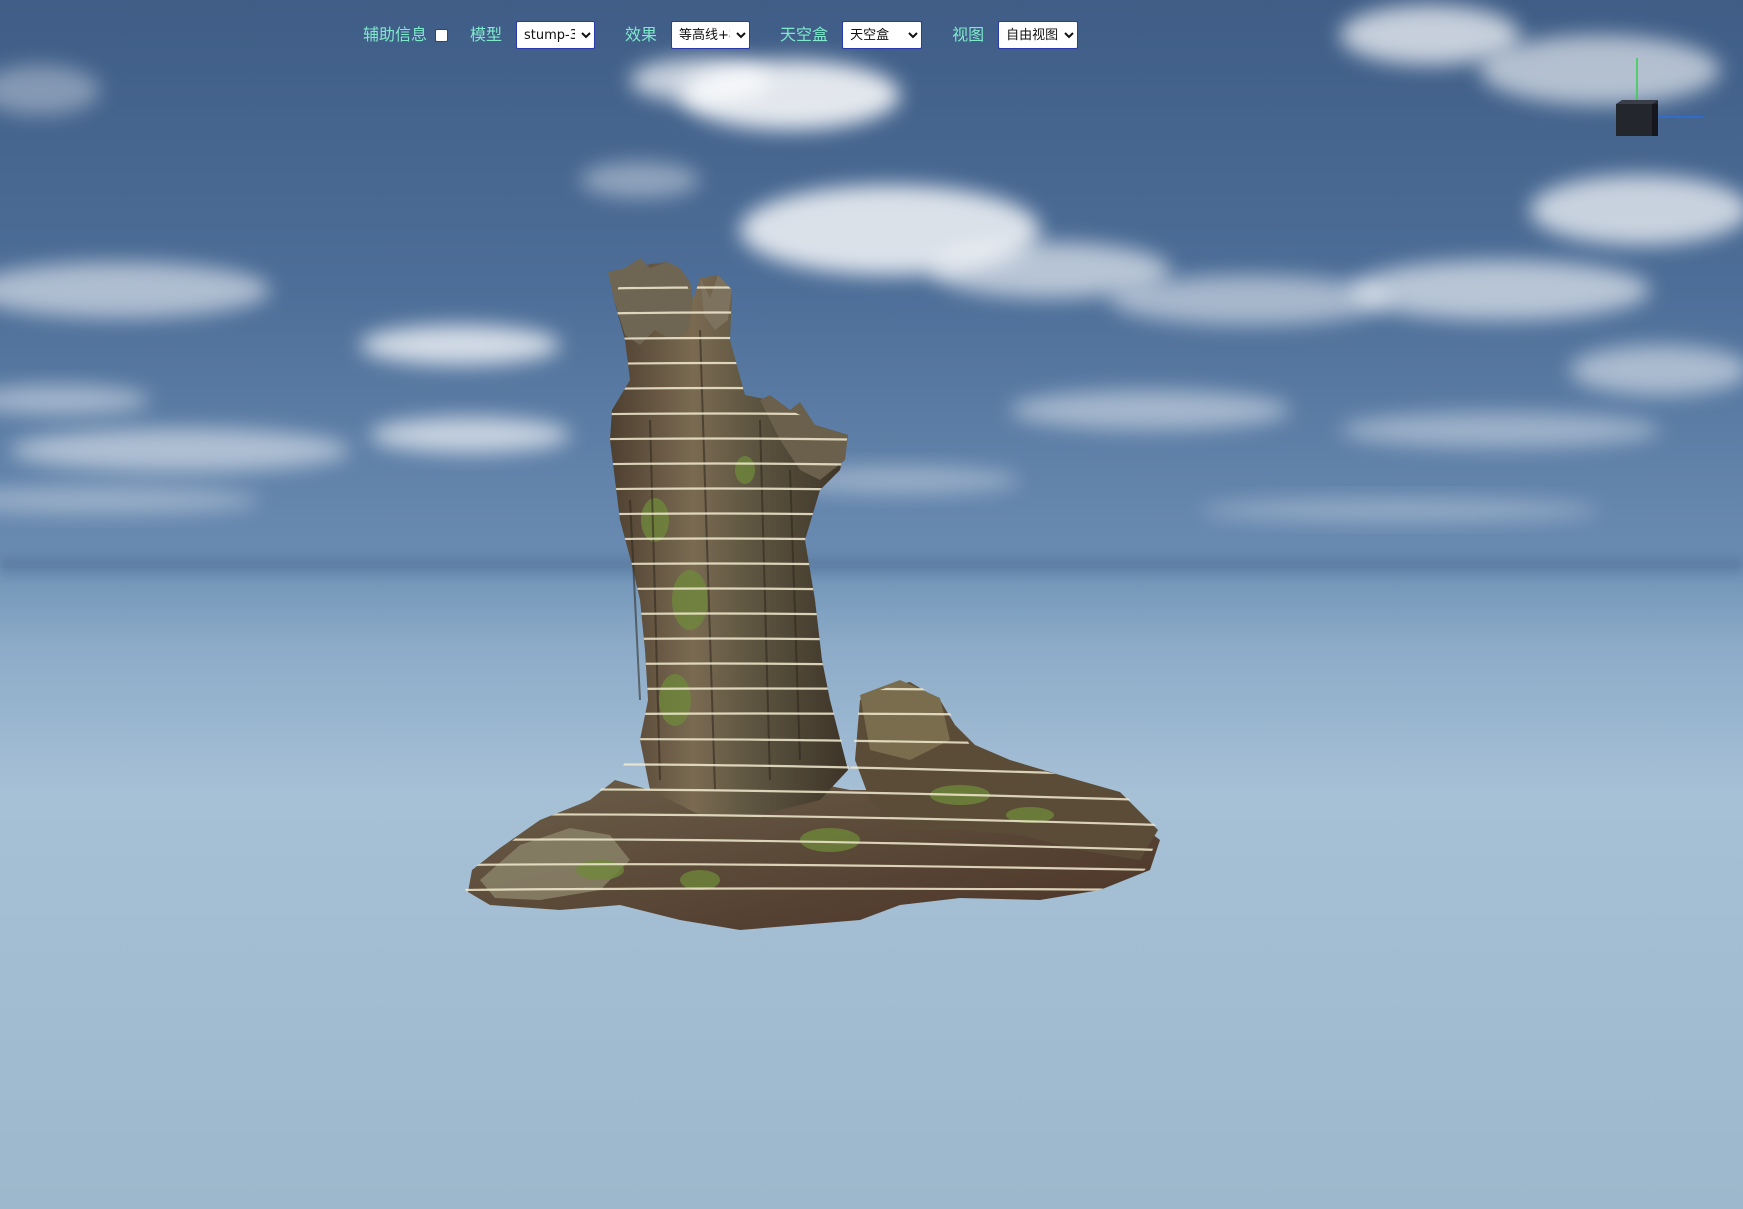  Describe the element at coordinates (968, 34) in the screenshot. I see `view-label: 视图` at that location.